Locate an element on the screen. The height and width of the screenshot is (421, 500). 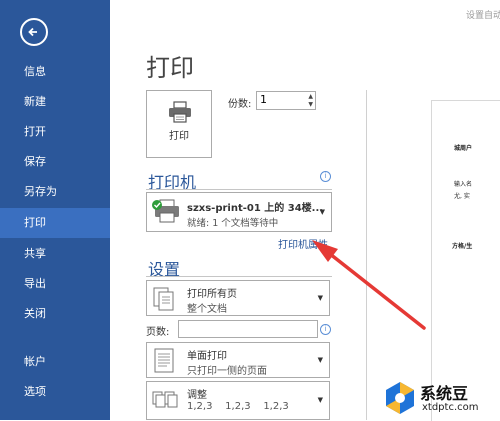
watermark-name: 系统豆 is located at coordinates (444, 393).